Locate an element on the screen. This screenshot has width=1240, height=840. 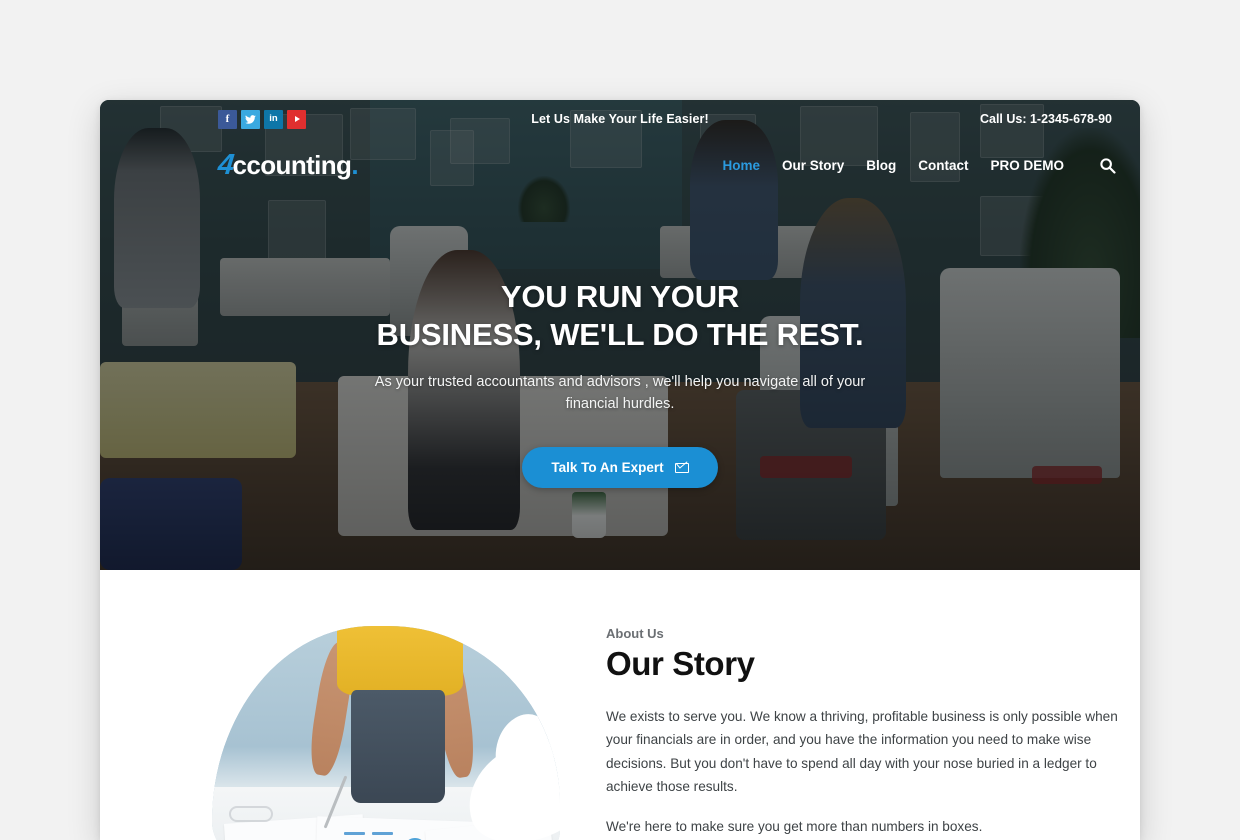
logo-word: ccounting is located at coordinates (292, 164).